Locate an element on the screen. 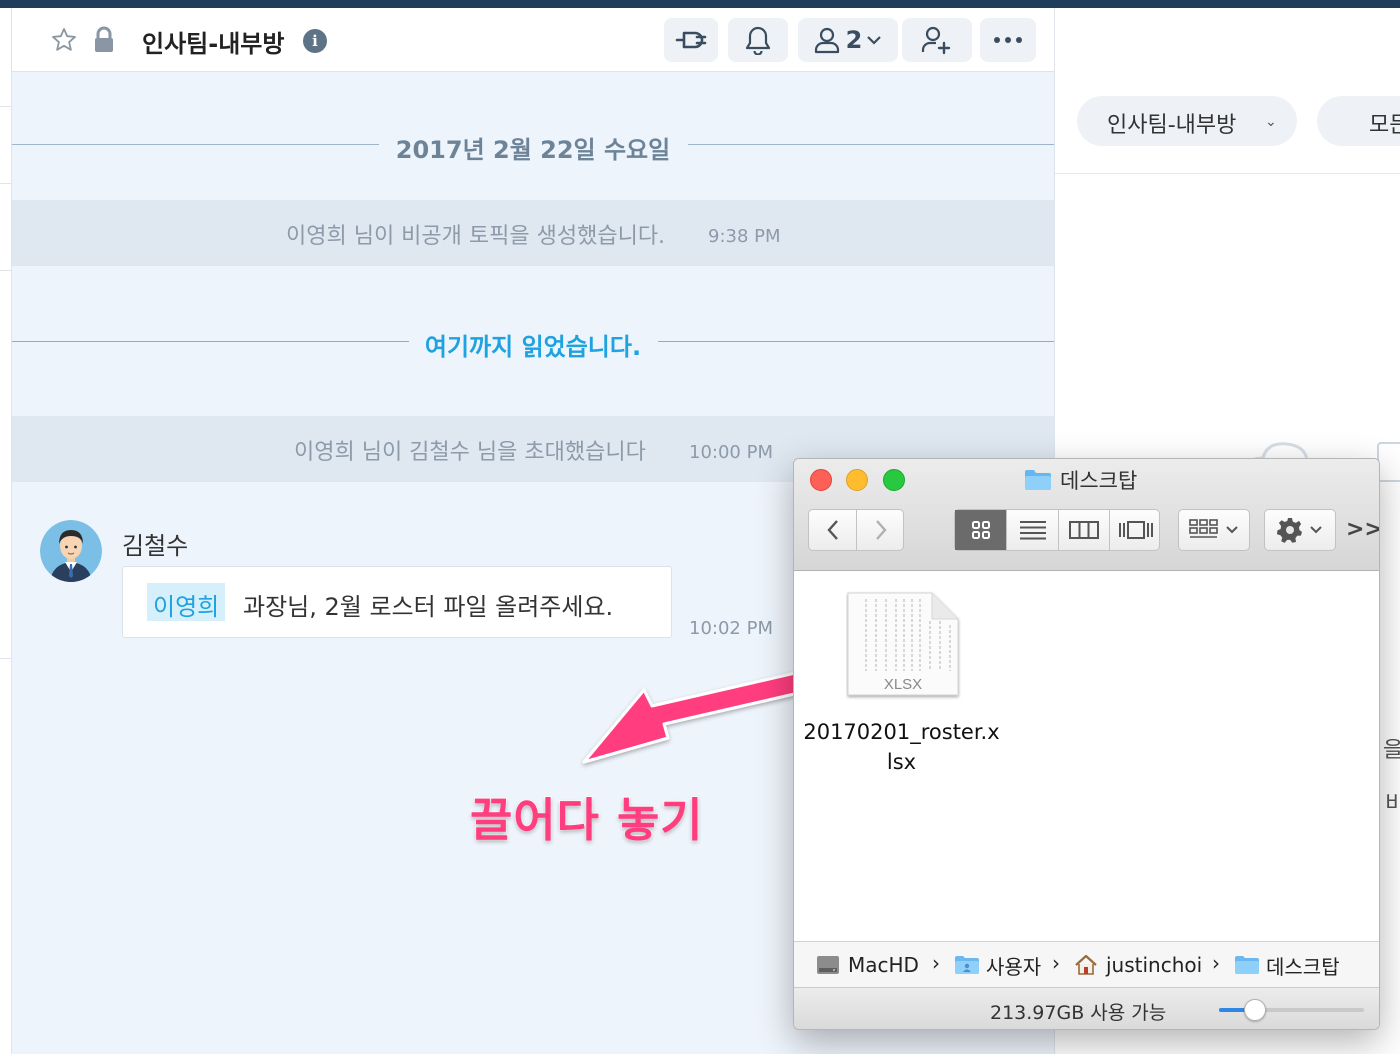 Image resolution: width=1400 pixels, height=1054 pixels. users-folder-icon is located at coordinates (967, 965).